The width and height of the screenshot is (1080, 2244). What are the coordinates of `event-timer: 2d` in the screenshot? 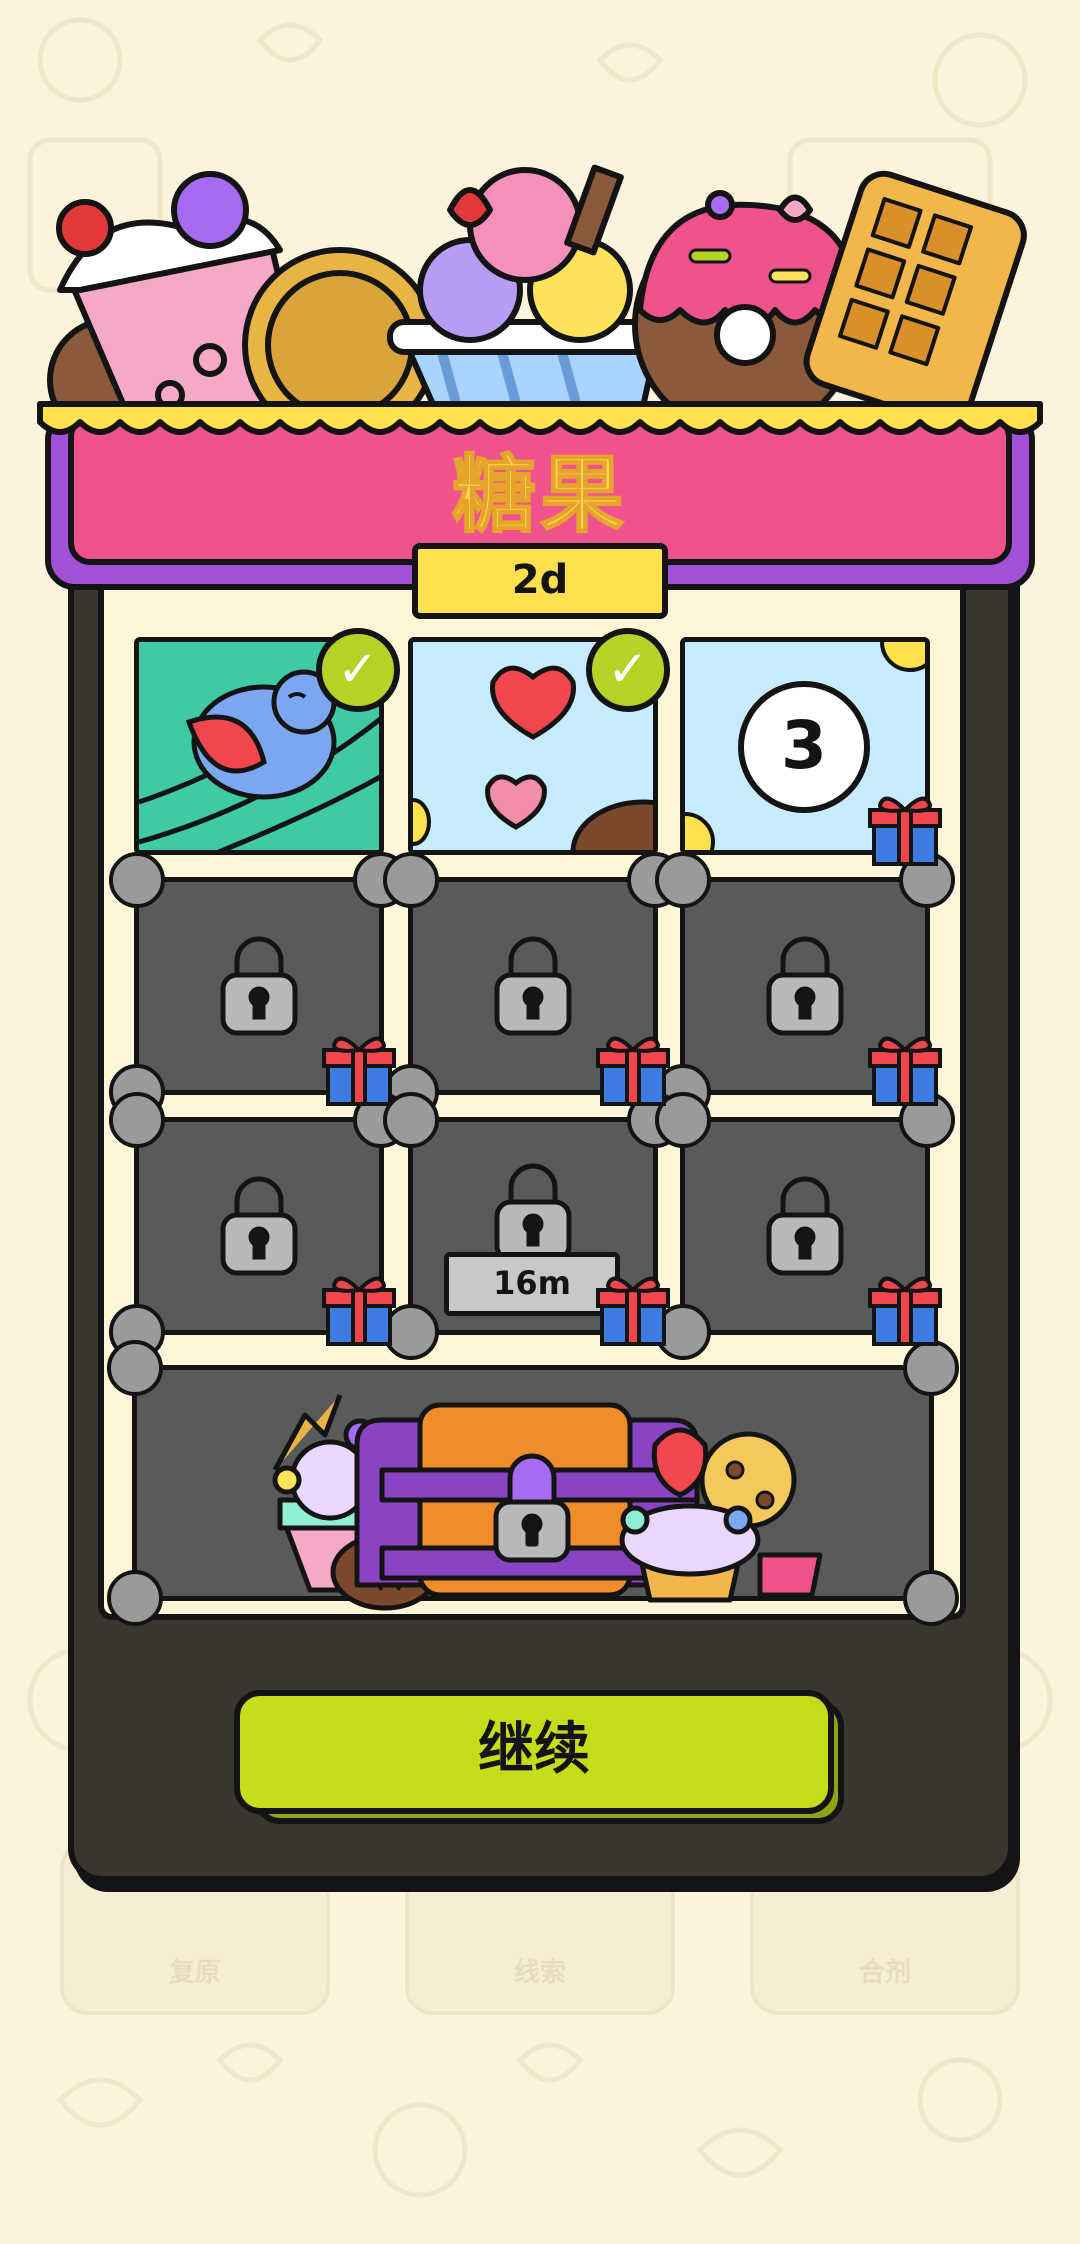 It's located at (540, 581).